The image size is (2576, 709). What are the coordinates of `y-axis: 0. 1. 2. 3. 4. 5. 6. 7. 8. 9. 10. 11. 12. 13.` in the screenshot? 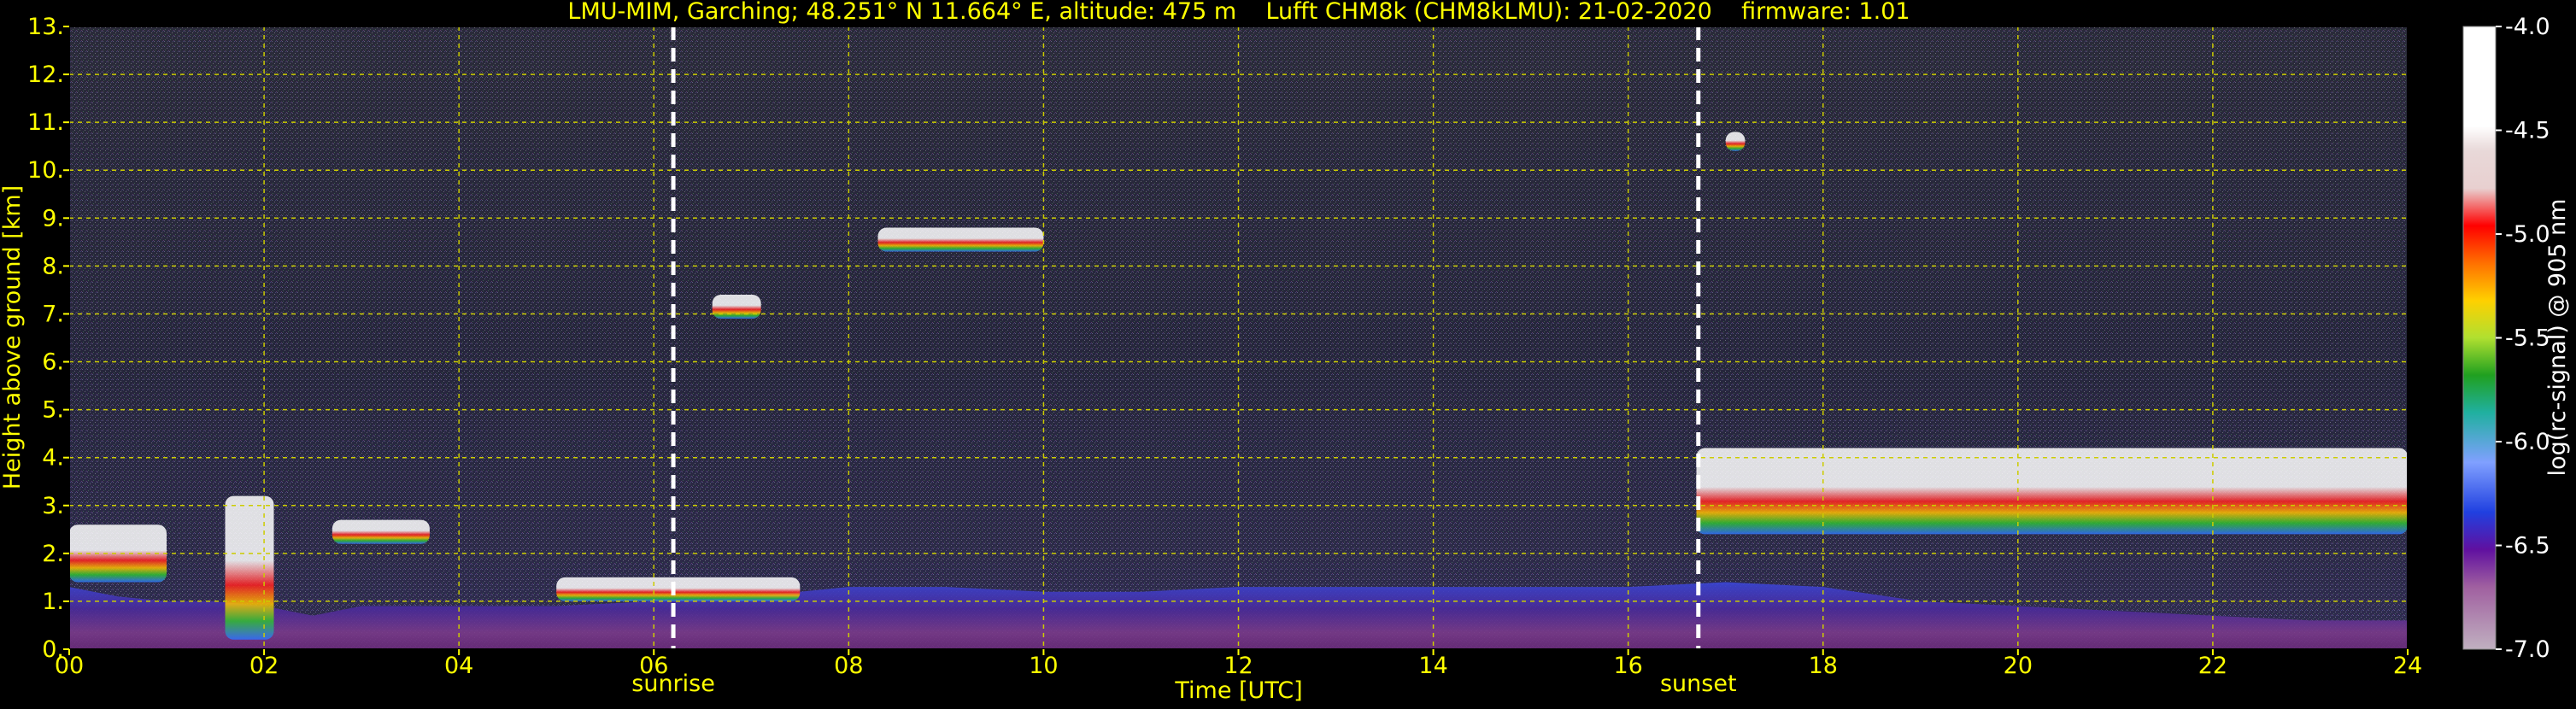 It's located at (48, 338).